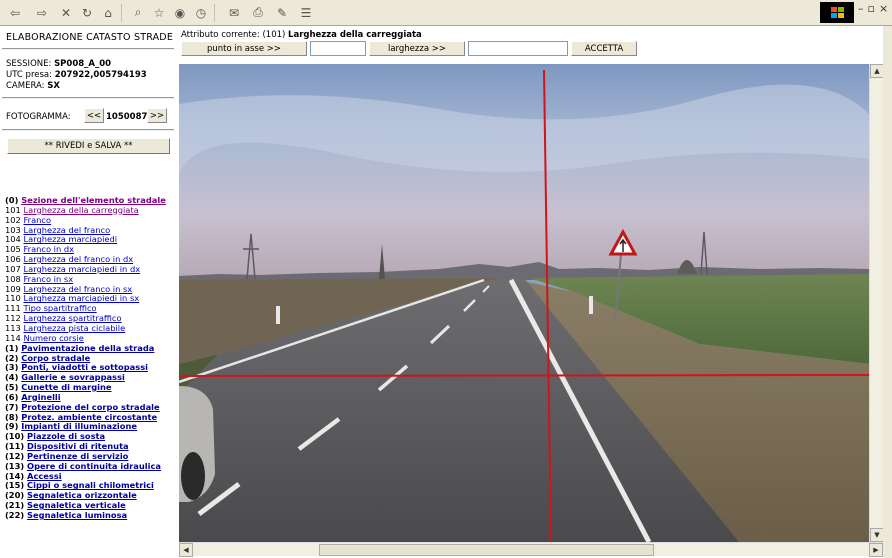 This screenshot has width=892, height=558. Describe the element at coordinates (89, 417) in the screenshot. I see `attribute-link: Protez. ambiente circostante` at that location.